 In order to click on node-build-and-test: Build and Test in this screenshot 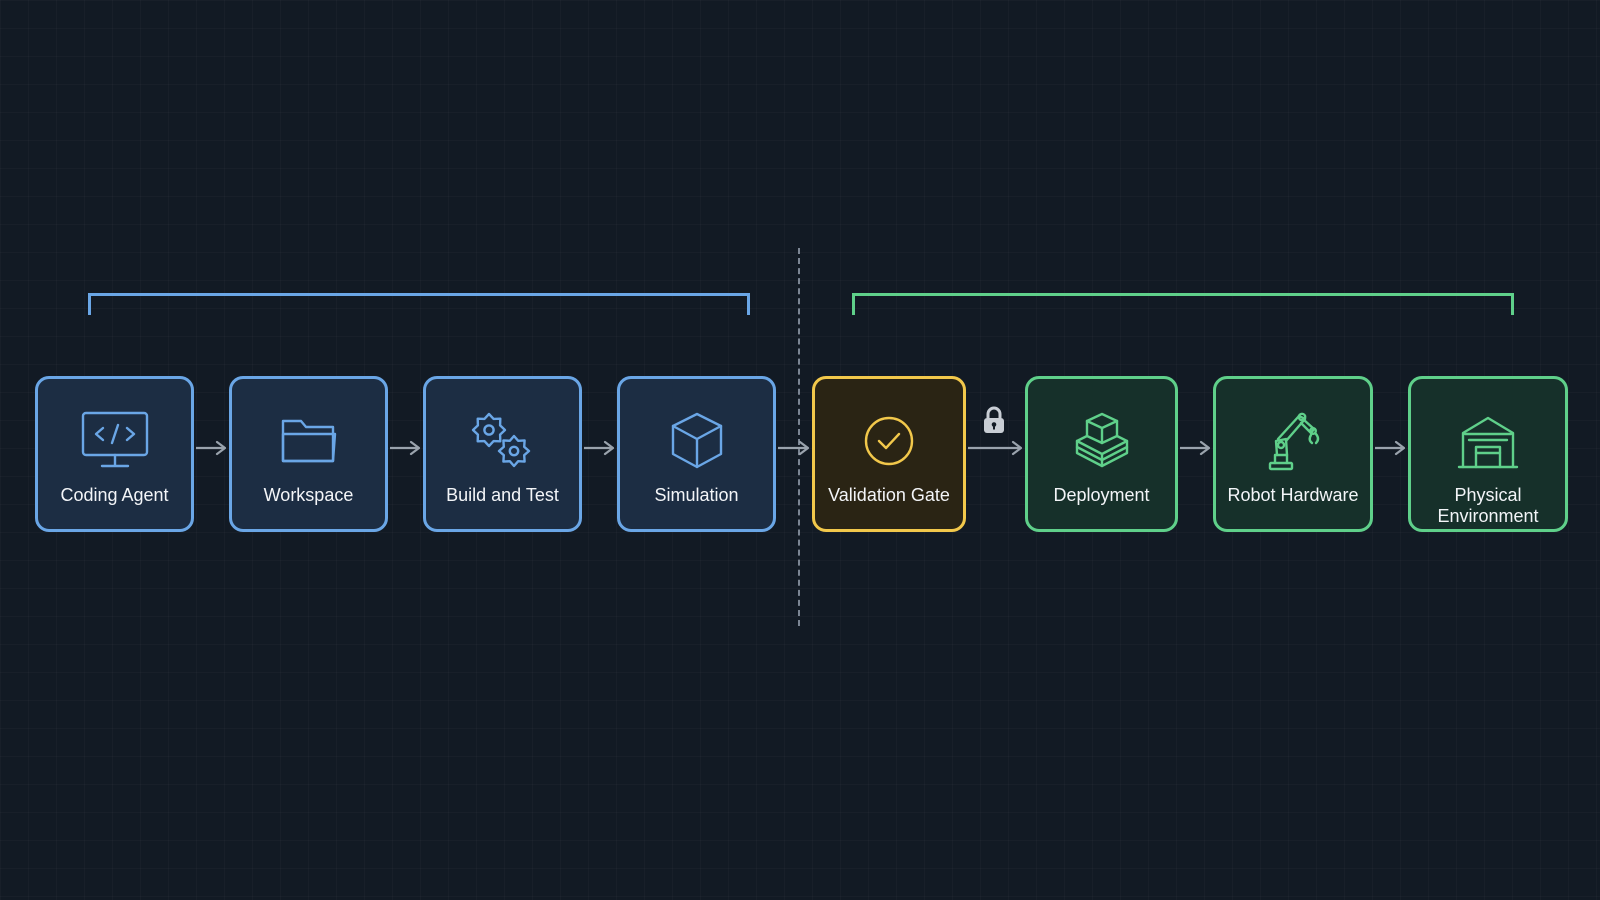, I will do `click(502, 454)`.